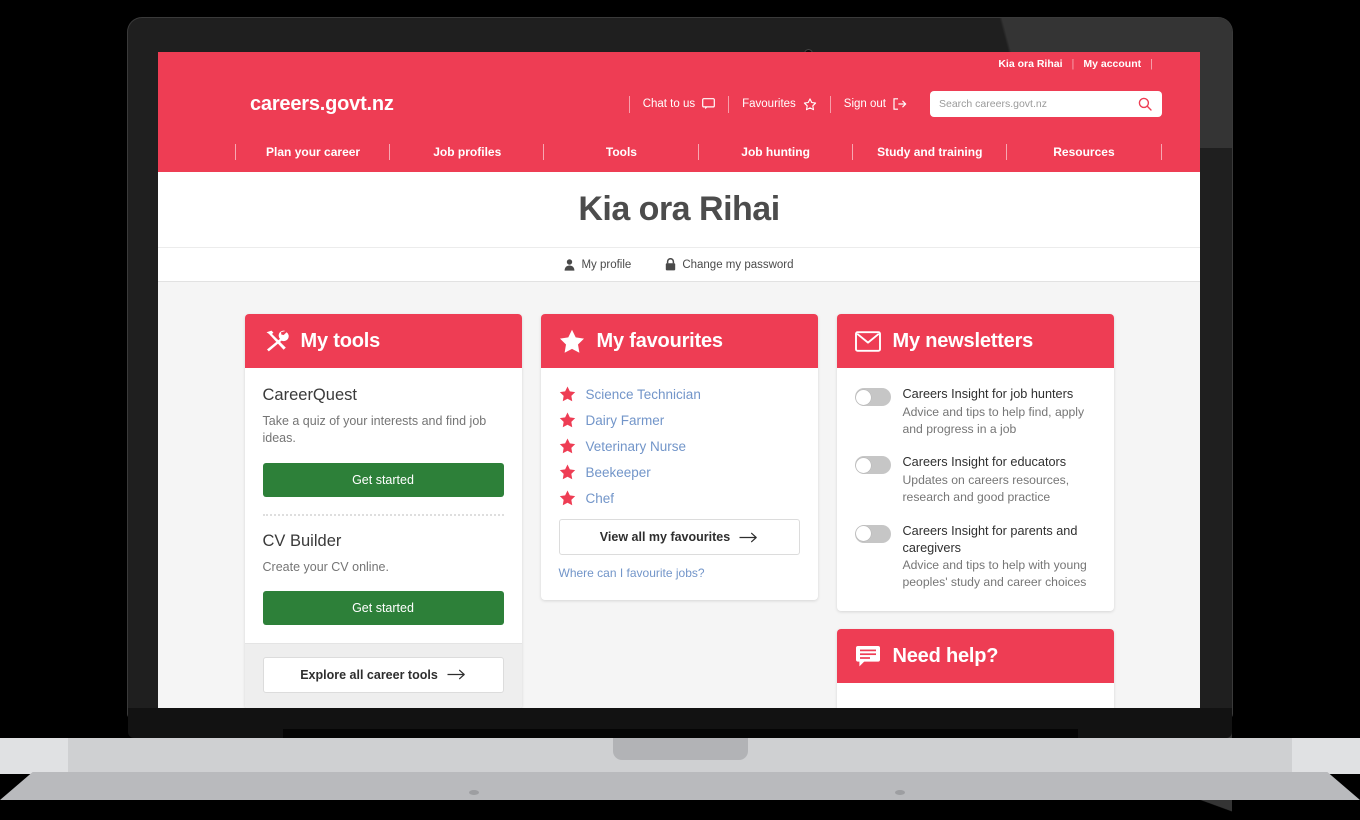  Describe the element at coordinates (1112, 64) in the screenshot. I see `my-account-link: My account` at that location.